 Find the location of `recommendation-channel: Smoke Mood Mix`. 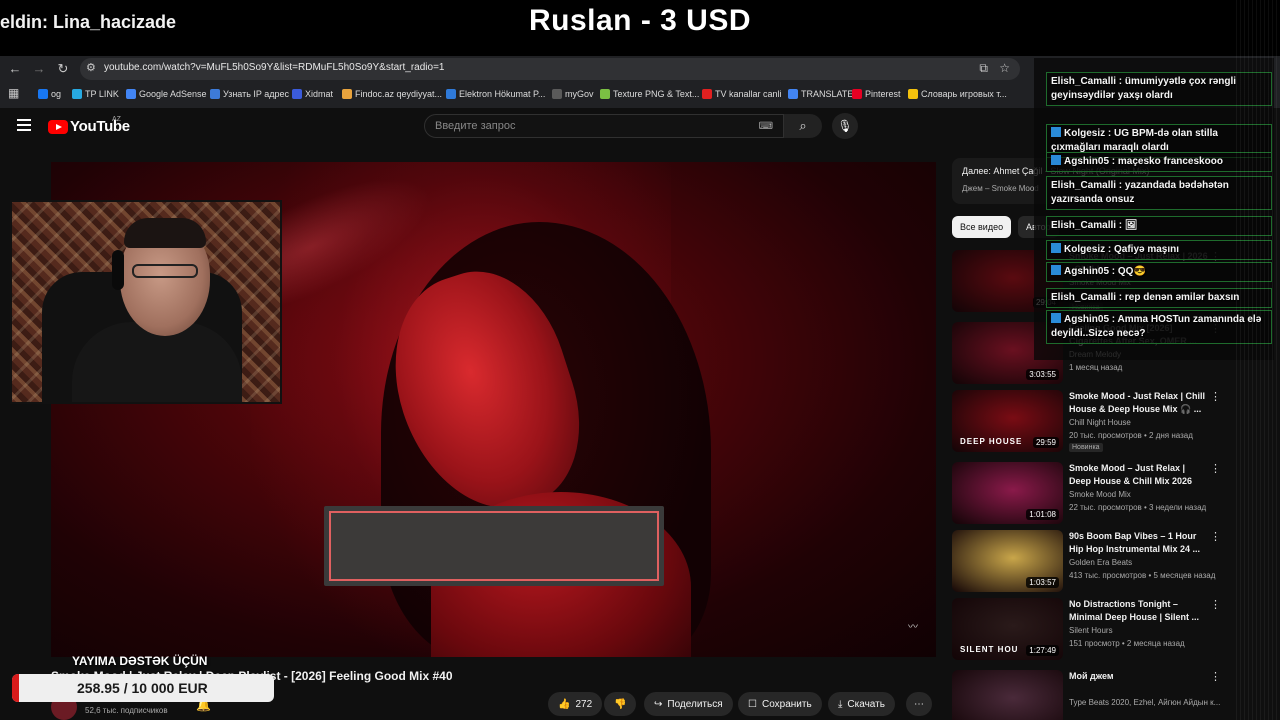

recommendation-channel: Smoke Mood Mix is located at coordinates (1100, 494).